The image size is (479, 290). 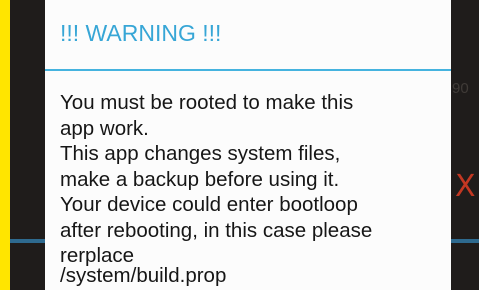 I want to click on message-line: Your device could enter bootloop, so click(x=209, y=204).